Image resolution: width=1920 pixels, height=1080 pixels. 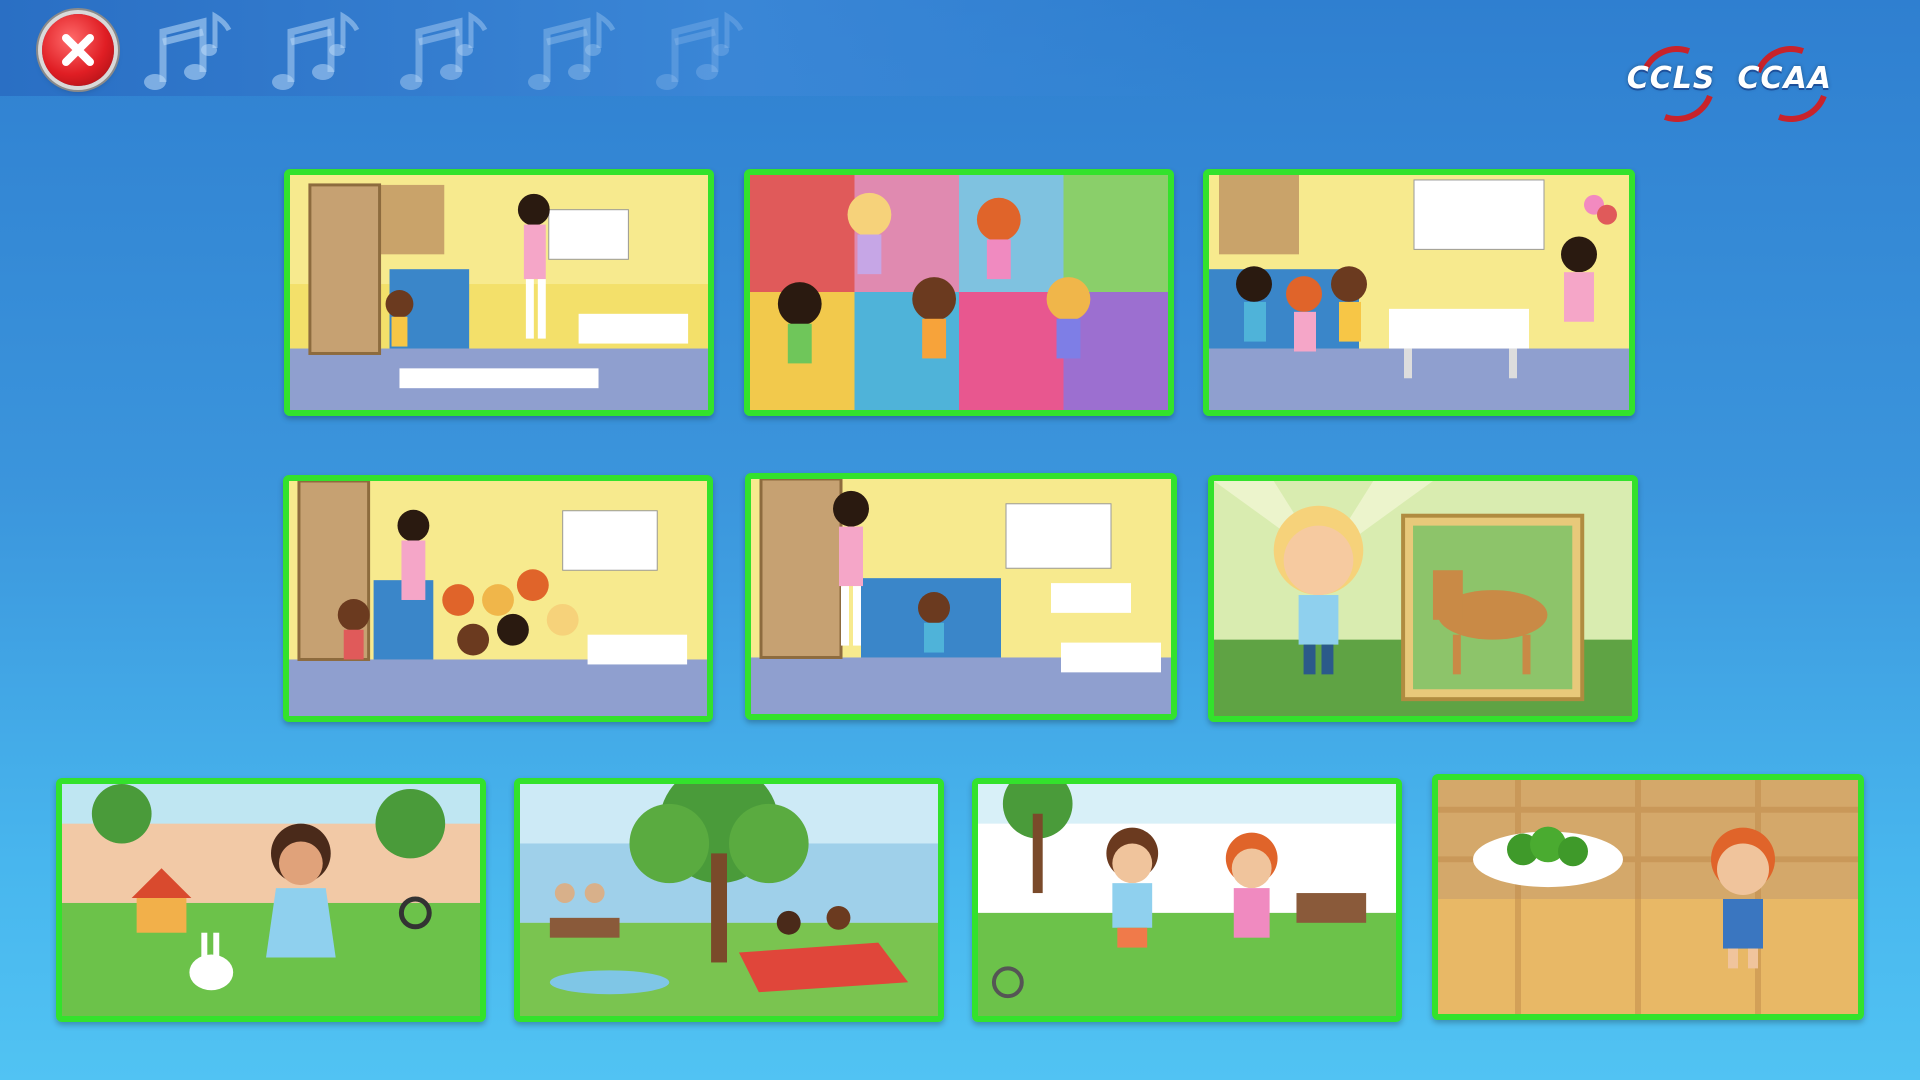 I want to click on scene-backyard-girl-bunny, so click(x=271, y=900).